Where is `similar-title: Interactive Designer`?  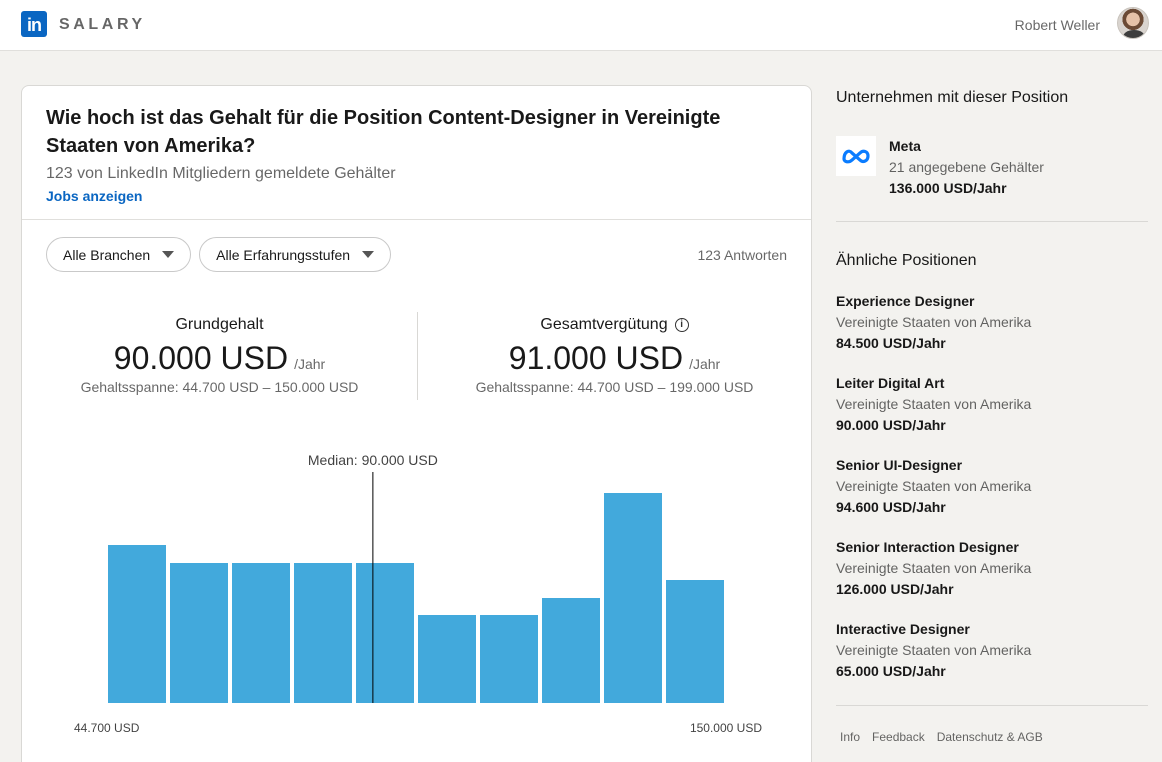 similar-title: Interactive Designer is located at coordinates (903, 629).